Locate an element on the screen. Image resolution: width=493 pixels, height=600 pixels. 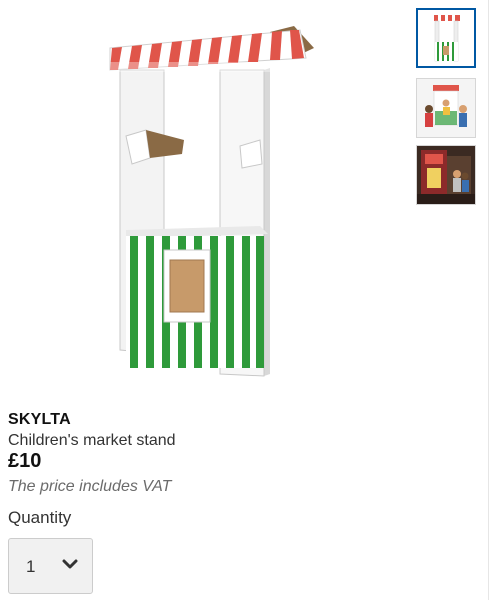
quantity-select: 1 is located at coordinates (50, 566).